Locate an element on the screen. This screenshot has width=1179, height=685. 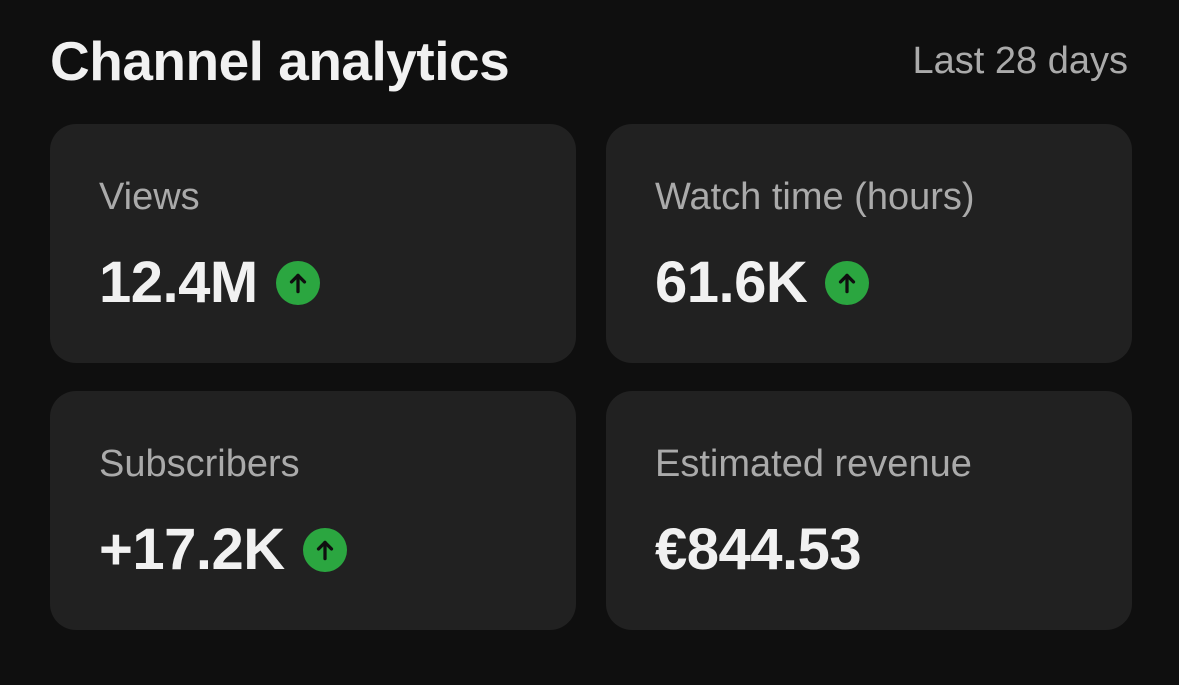
views-label: Views is located at coordinates (149, 197).